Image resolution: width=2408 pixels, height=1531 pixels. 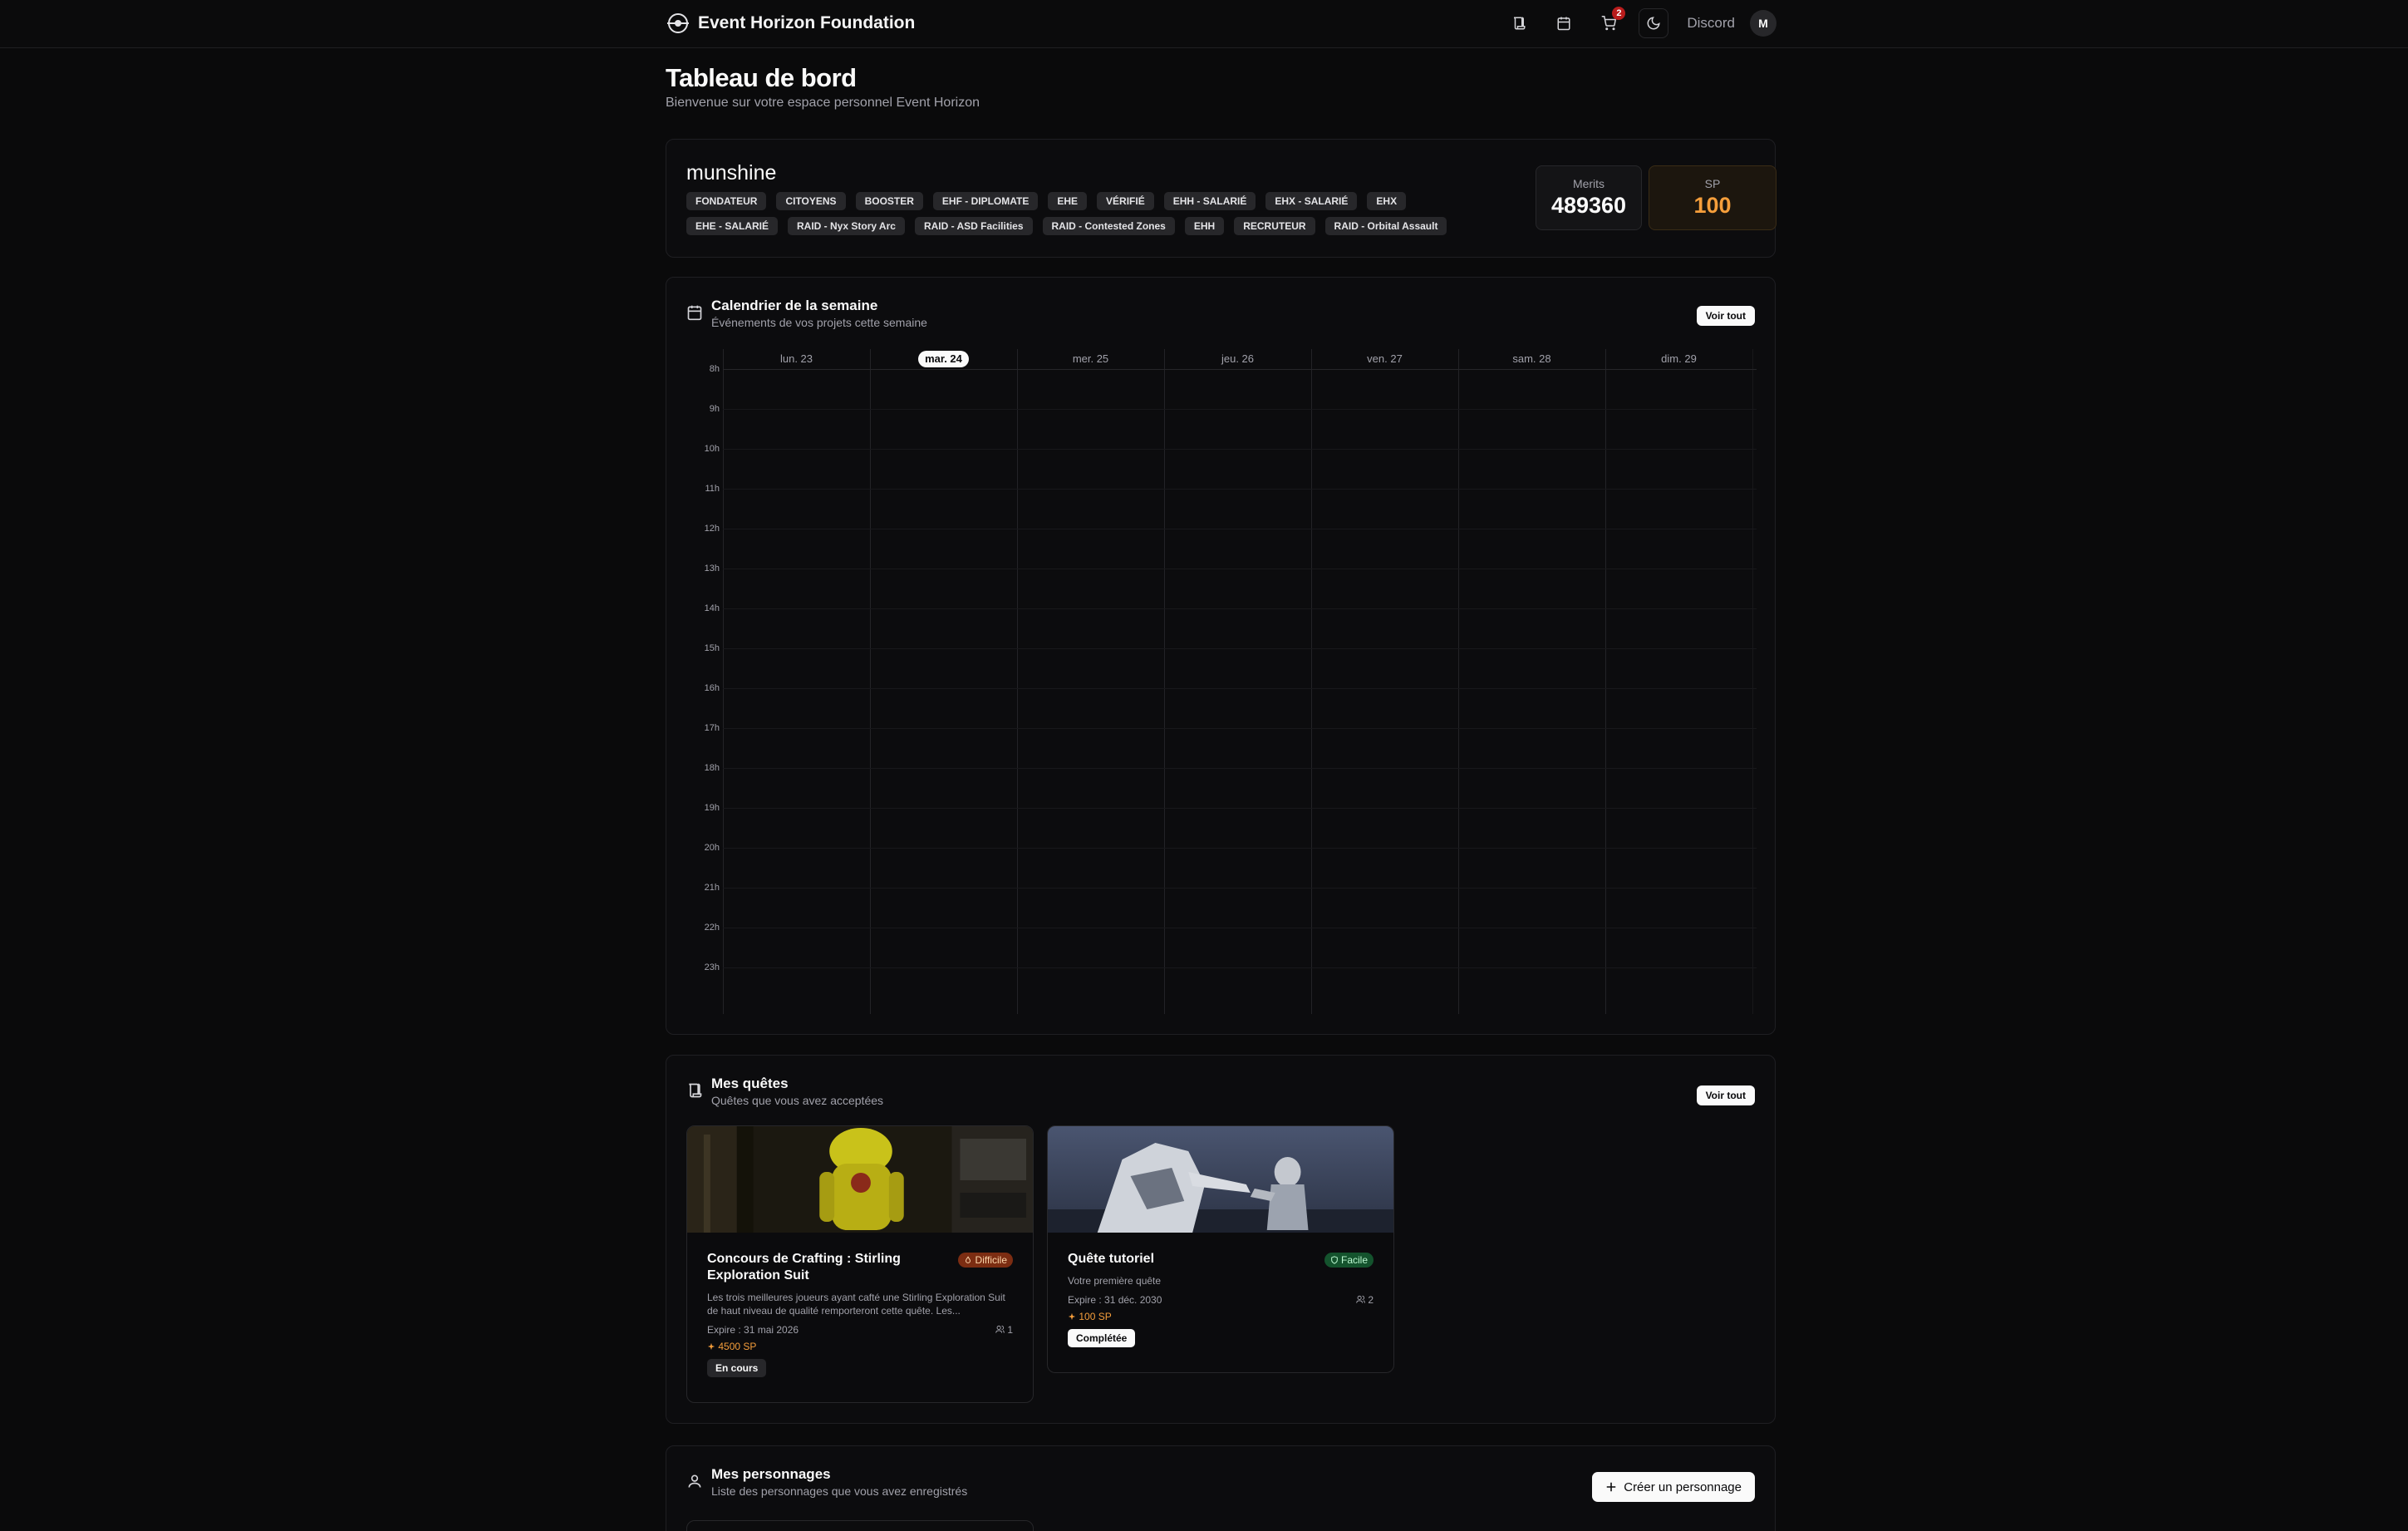 What do you see at coordinates (797, 1100) in the screenshot?
I see `quests-subtitle: Quêtes que vous avez acceptées` at bounding box center [797, 1100].